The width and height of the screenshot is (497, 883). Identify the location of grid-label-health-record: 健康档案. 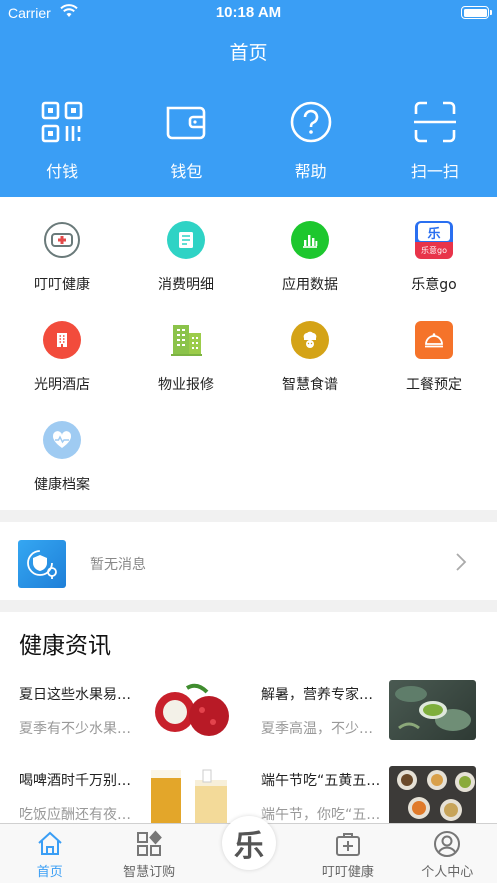
(62, 485).